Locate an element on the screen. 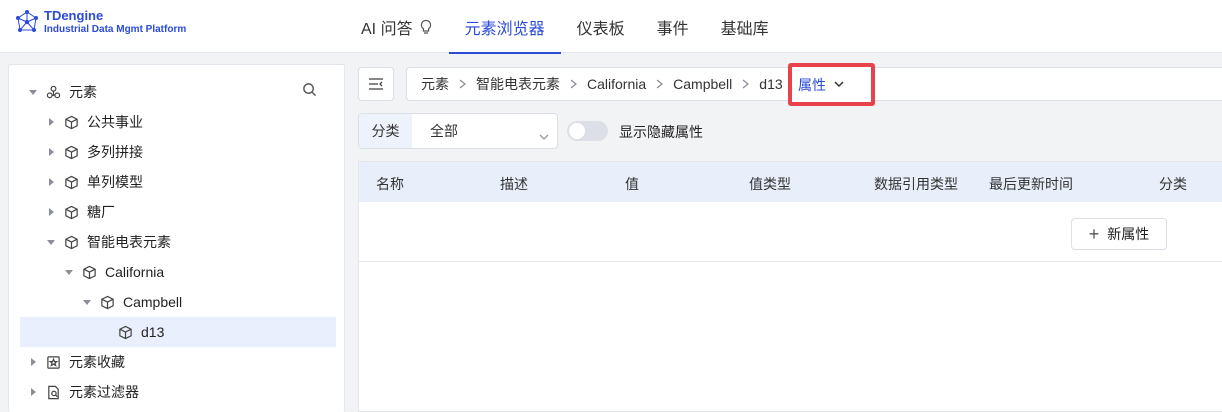  column-header-data-reference-type: 数据引用类型 is located at coordinates (916, 184).